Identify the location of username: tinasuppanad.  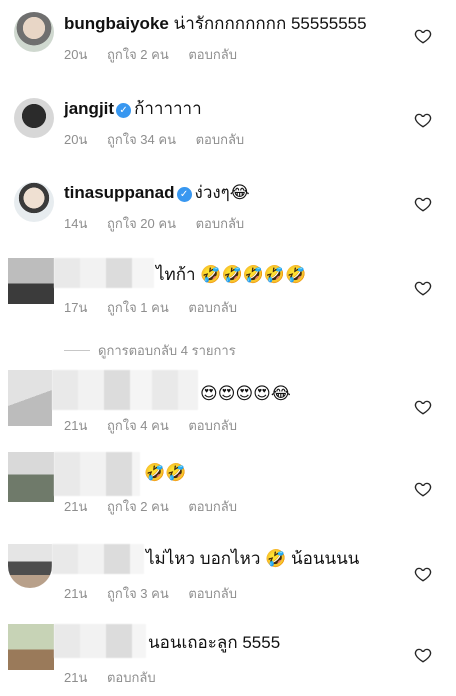
(119, 192).